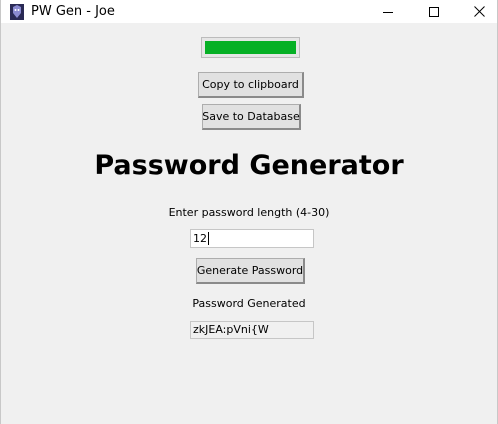 The image size is (498, 424). What do you see at coordinates (231, 329) in the screenshot?
I see `generated-password-value: zkJEA:pVni{W` at bounding box center [231, 329].